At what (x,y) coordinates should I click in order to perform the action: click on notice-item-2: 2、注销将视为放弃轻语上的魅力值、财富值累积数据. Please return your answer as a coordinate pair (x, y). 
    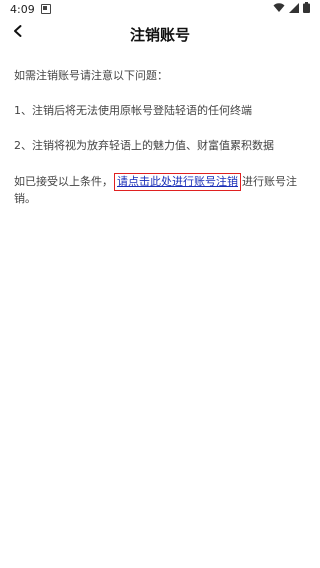
    Looking at the image, I should click on (144, 145).